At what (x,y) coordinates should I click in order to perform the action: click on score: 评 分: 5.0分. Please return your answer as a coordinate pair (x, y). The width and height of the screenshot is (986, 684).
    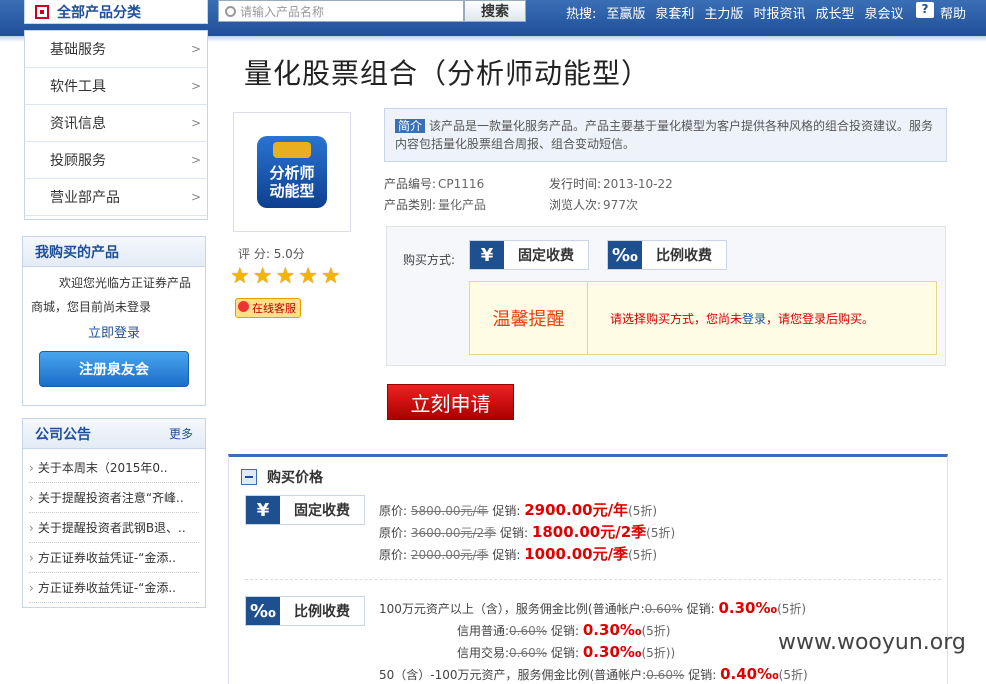
    Looking at the image, I should click on (271, 253).